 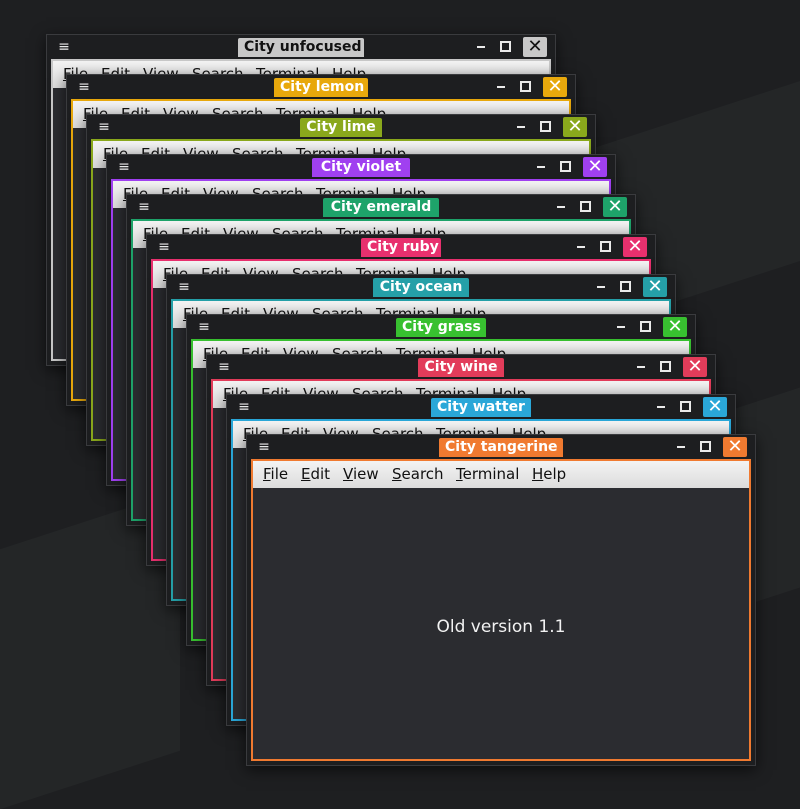 I want to click on window-title: City lime, so click(x=341, y=127).